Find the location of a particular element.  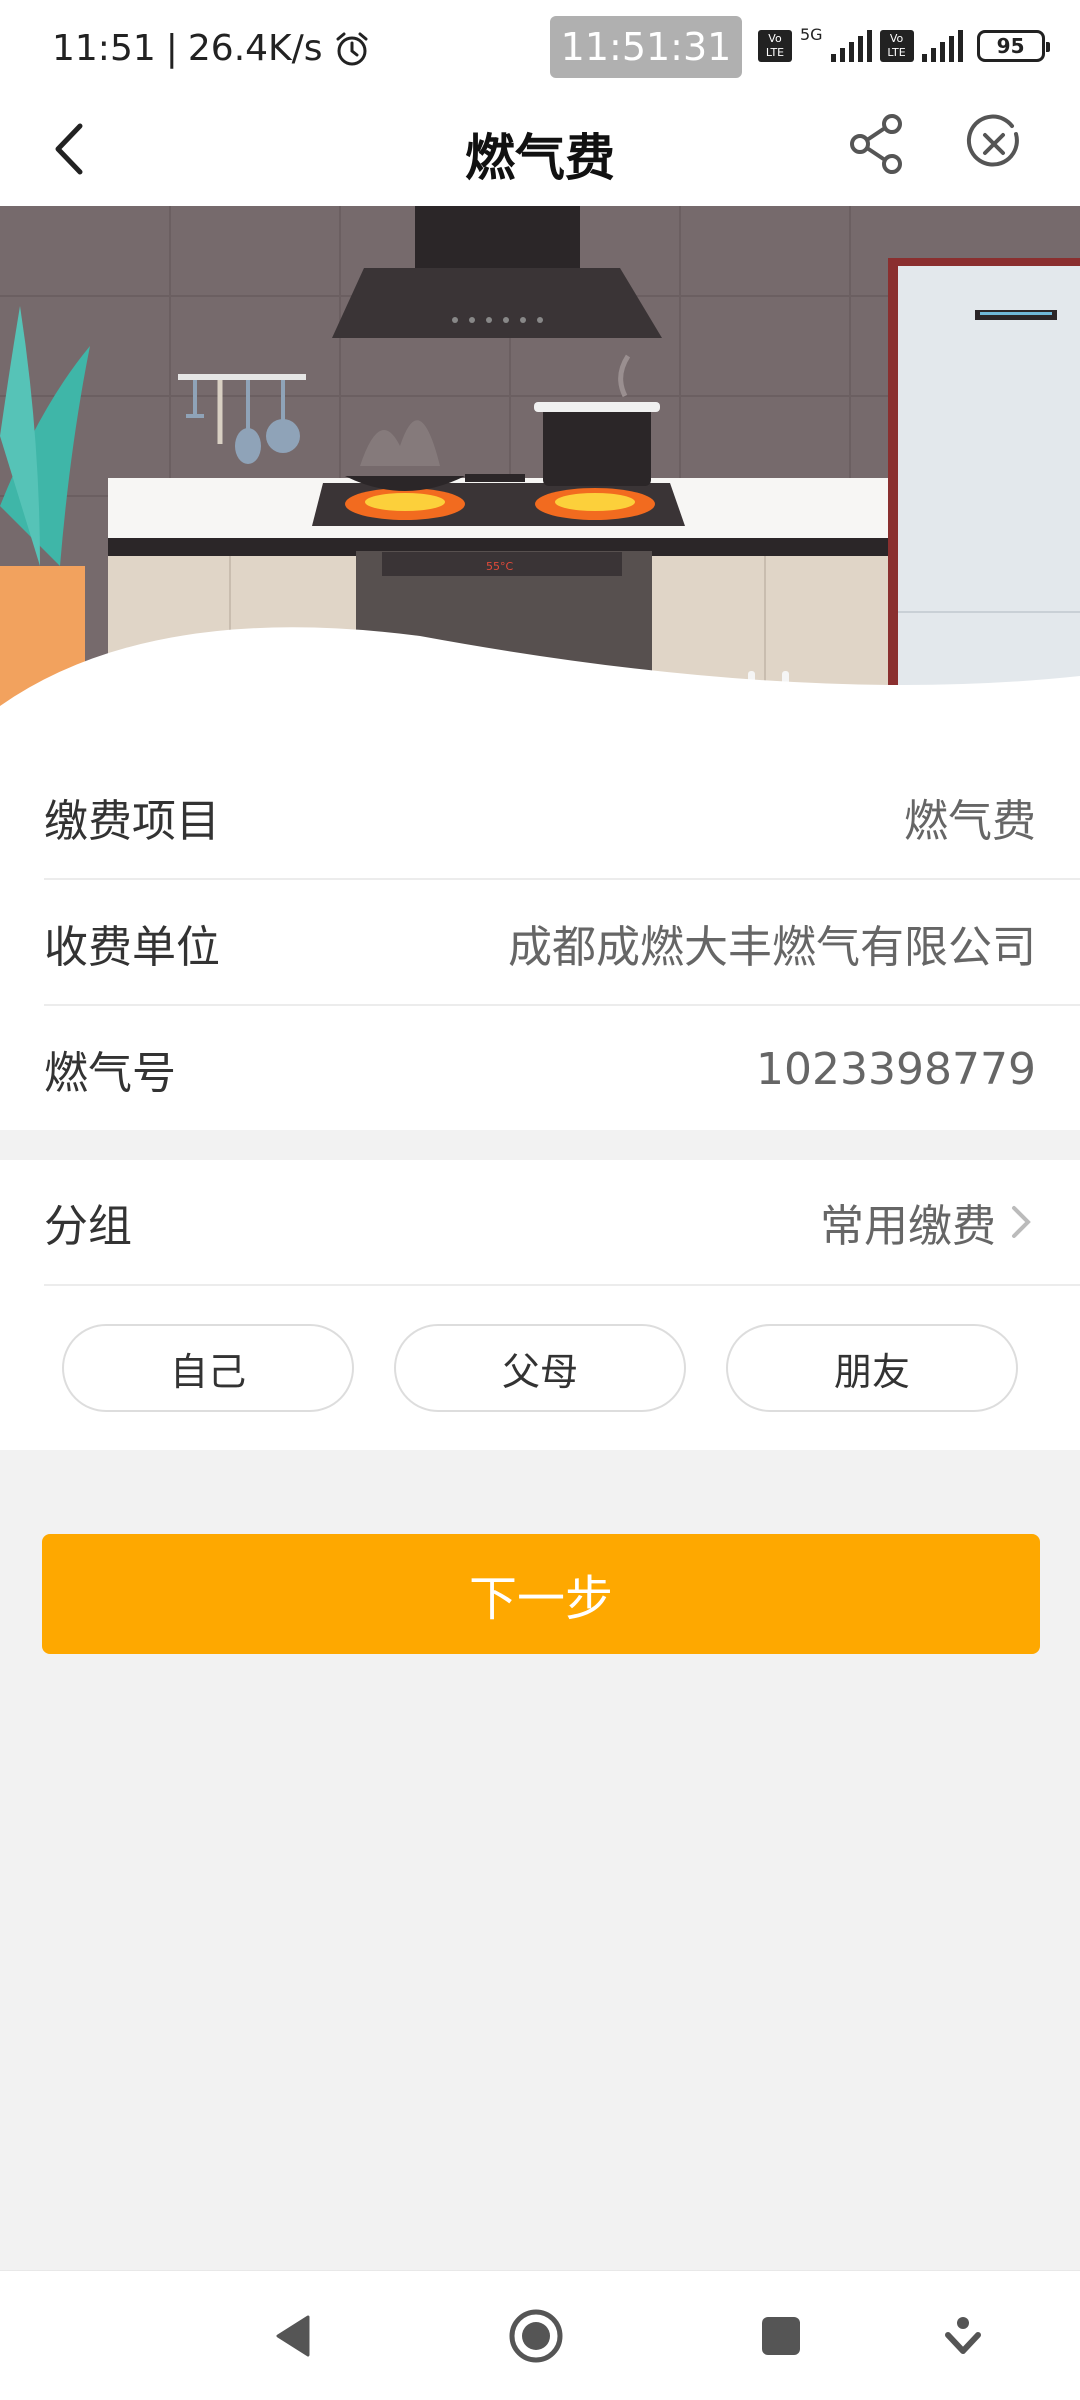

triangle-back-icon is located at coordinates (293, 2336).